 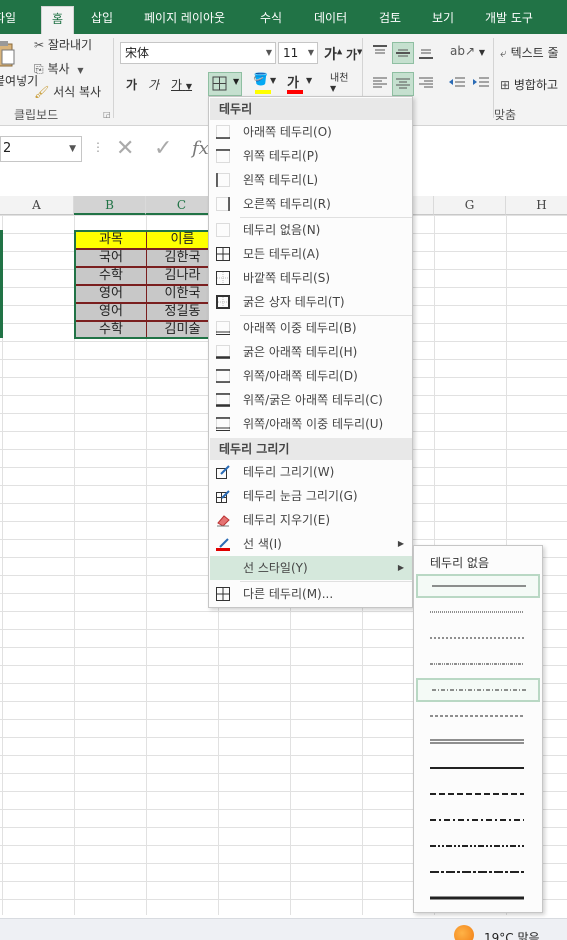 What do you see at coordinates (198, 53) in the screenshot?
I see `font-name-combo: 宋体 ▼` at bounding box center [198, 53].